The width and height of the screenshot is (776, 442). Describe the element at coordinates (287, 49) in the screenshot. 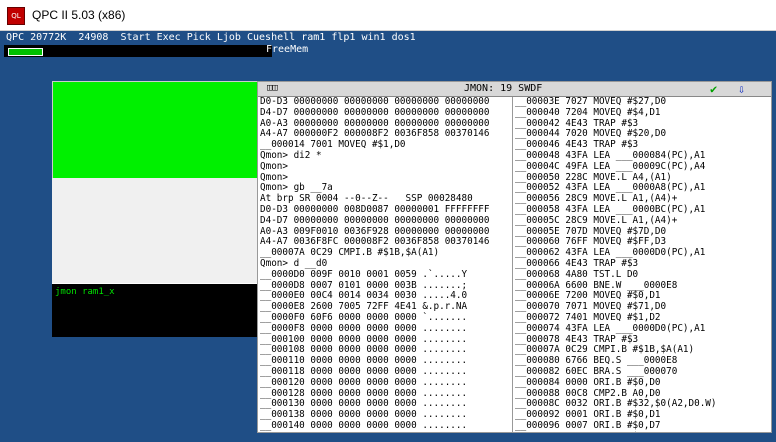

I see `freemem-label: FreeMem` at that location.